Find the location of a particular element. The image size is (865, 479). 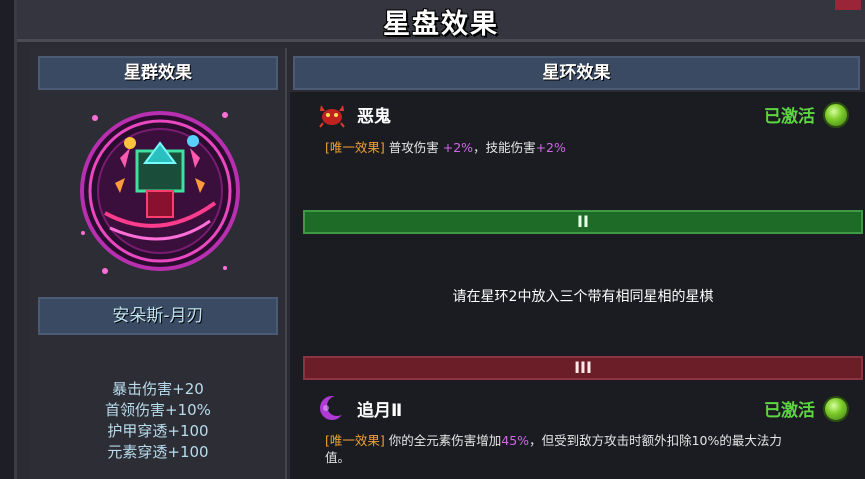

stat-line: 元素穿透+100 is located at coordinates (158, 452).